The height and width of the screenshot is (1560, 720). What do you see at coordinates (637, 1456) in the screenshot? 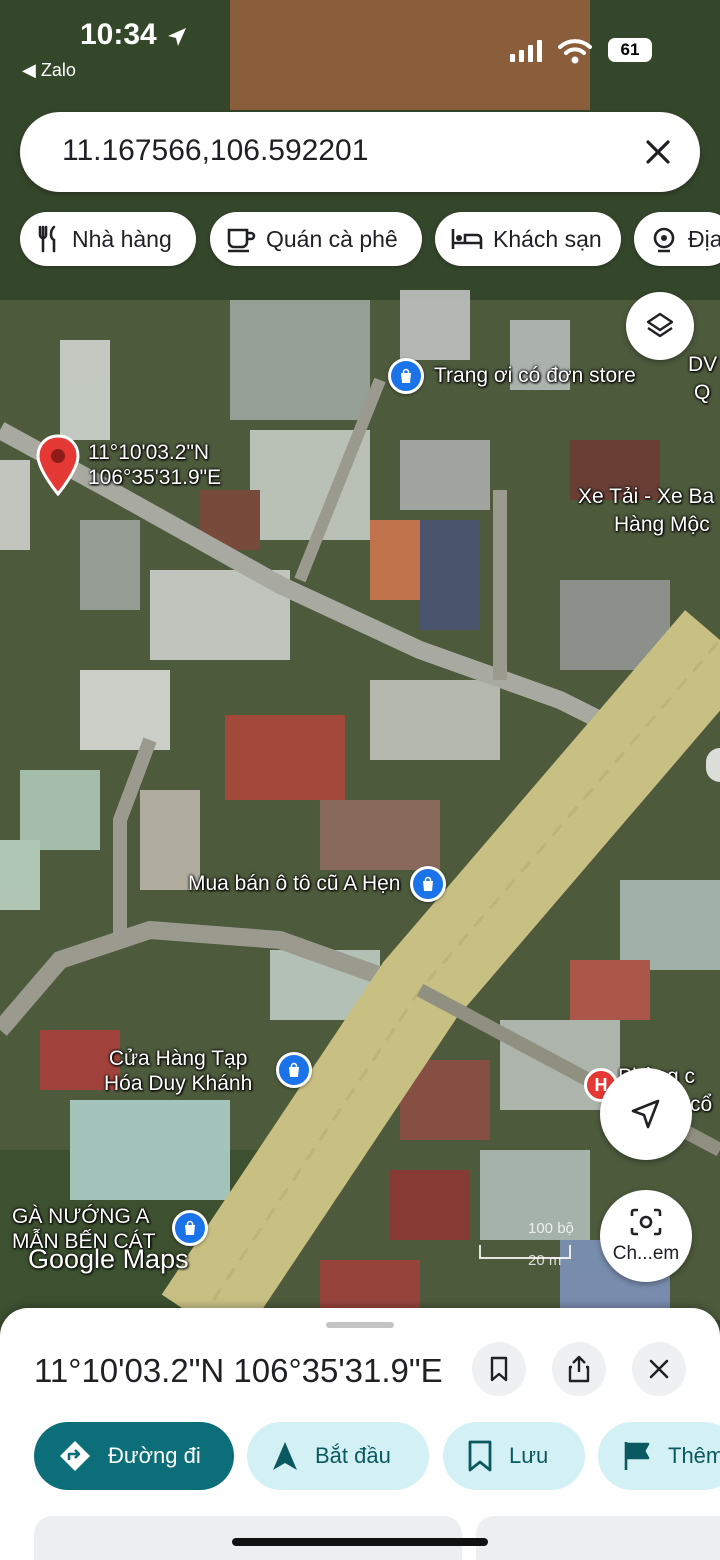
I see `flag-icon` at bounding box center [637, 1456].